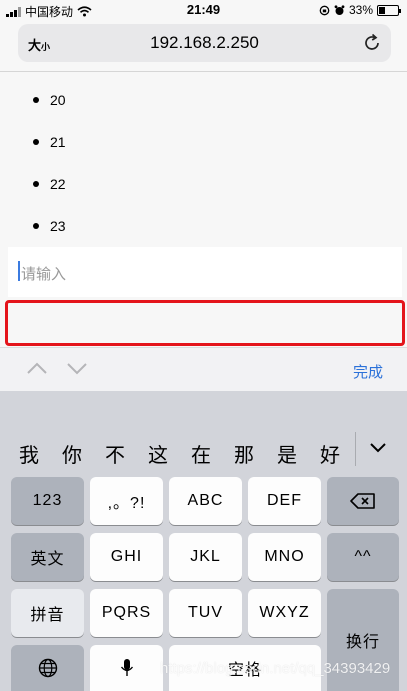 The width and height of the screenshot is (407, 691). What do you see at coordinates (205, 226) in the screenshot?
I see `list-item: 23` at bounding box center [205, 226].